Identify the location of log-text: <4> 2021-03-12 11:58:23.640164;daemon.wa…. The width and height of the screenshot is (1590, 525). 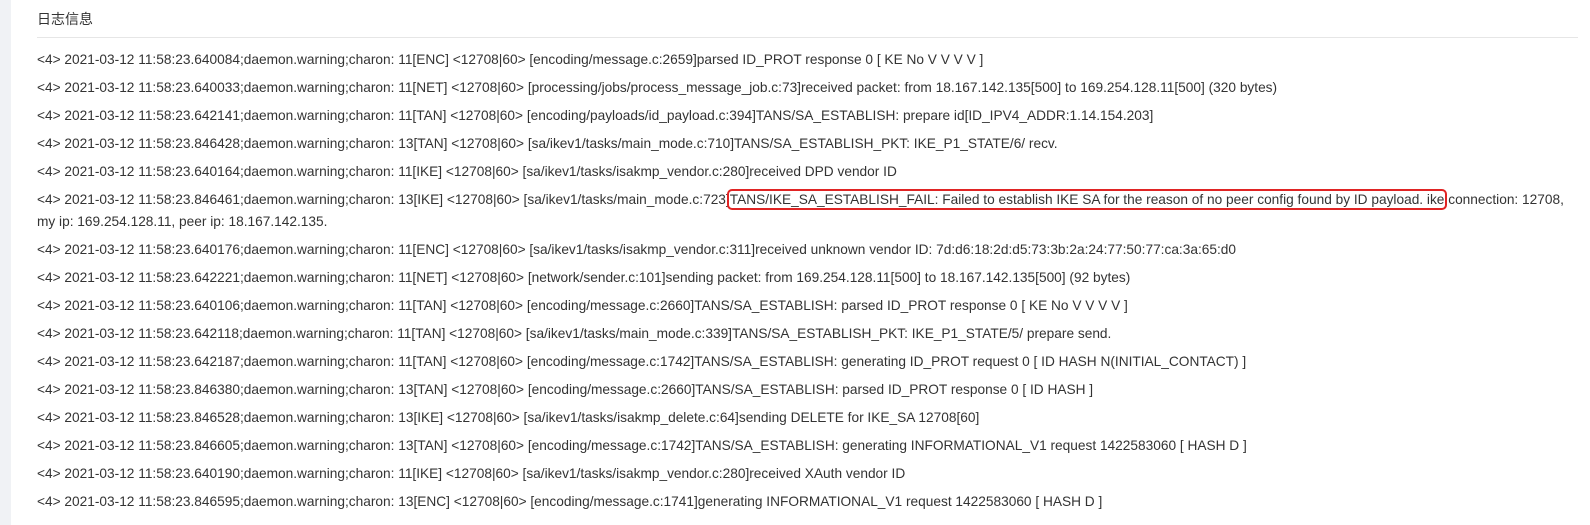
(467, 171).